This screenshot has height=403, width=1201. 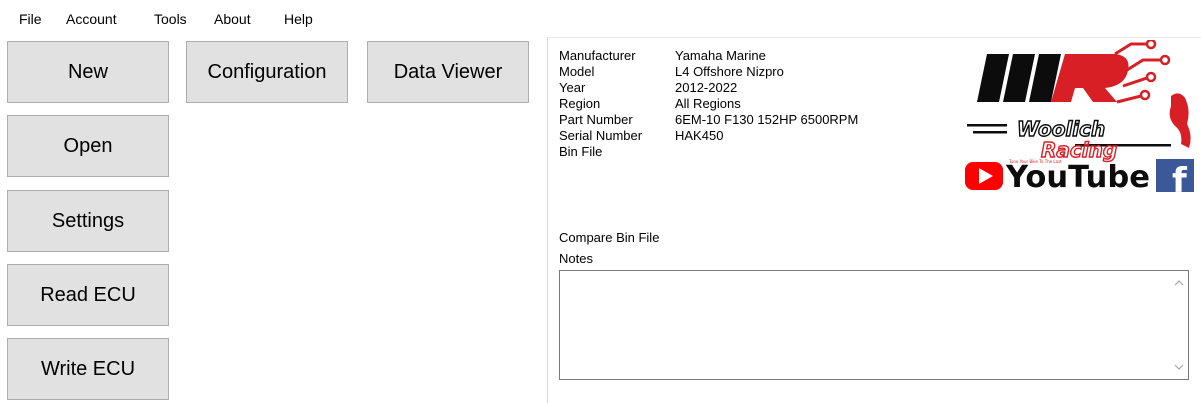 I want to click on menu-about: About, so click(x=232, y=19).